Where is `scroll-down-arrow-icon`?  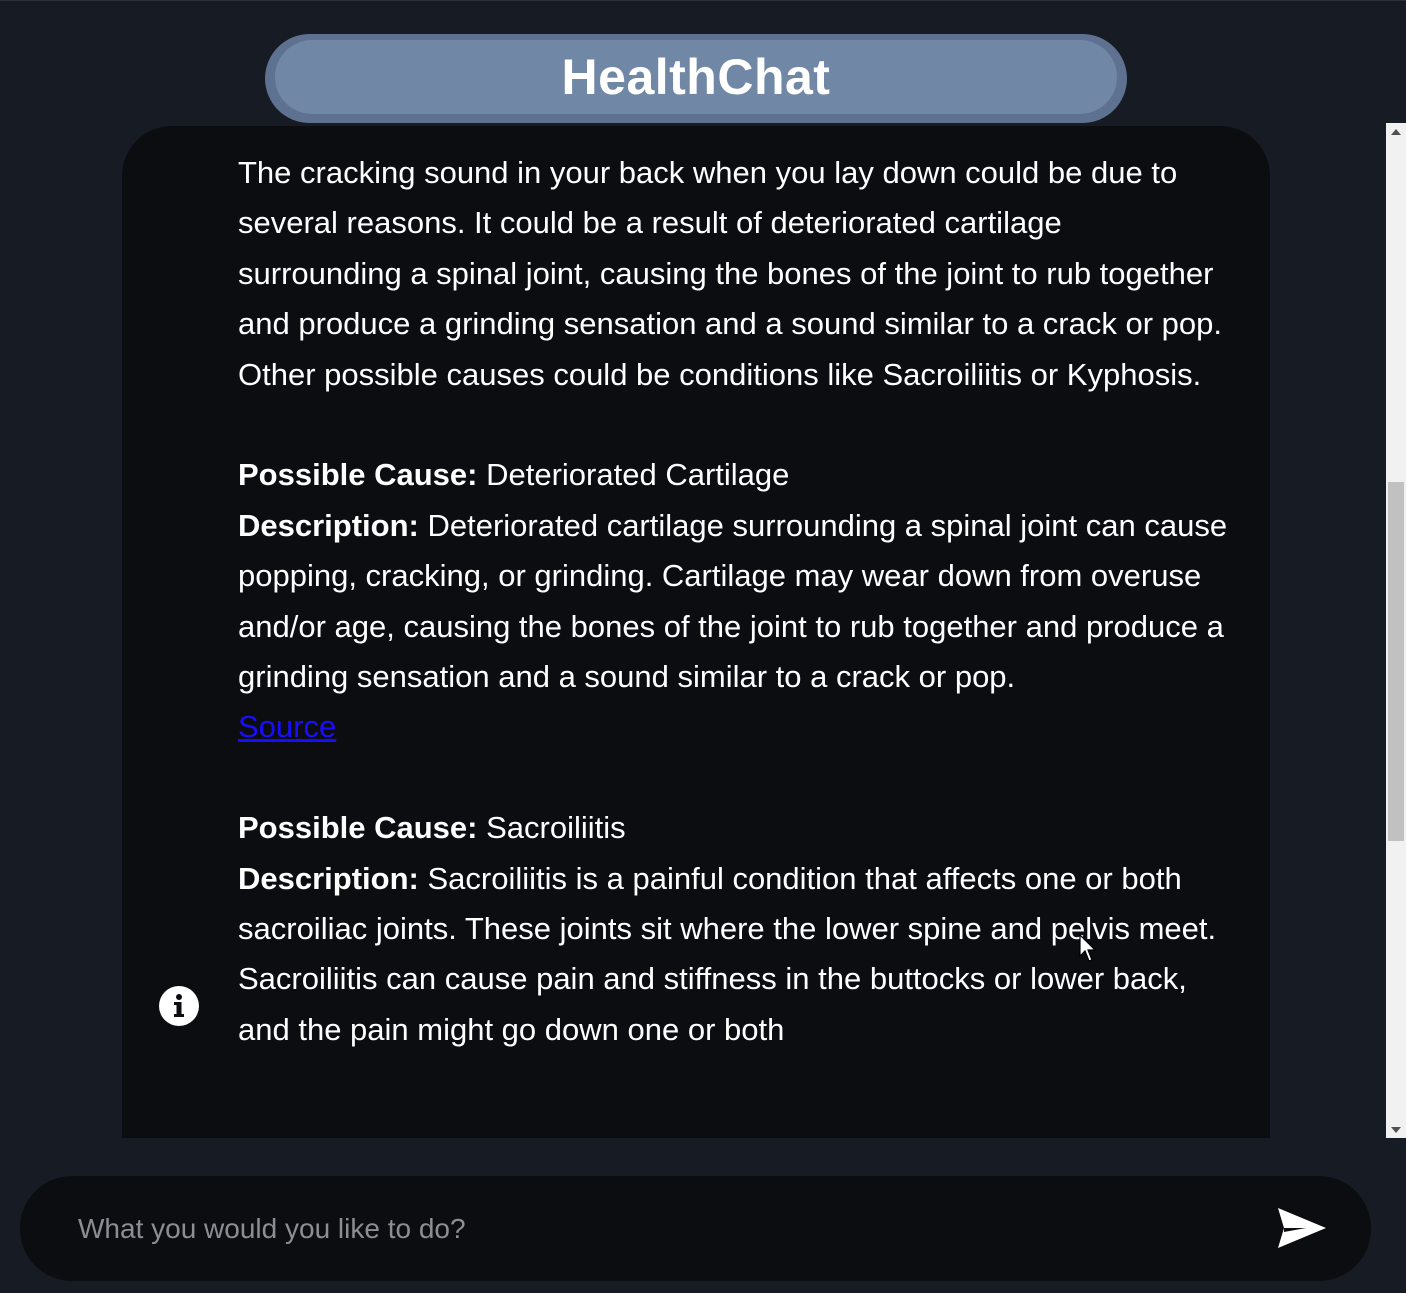
scroll-down-arrow-icon is located at coordinates (1396, 1129).